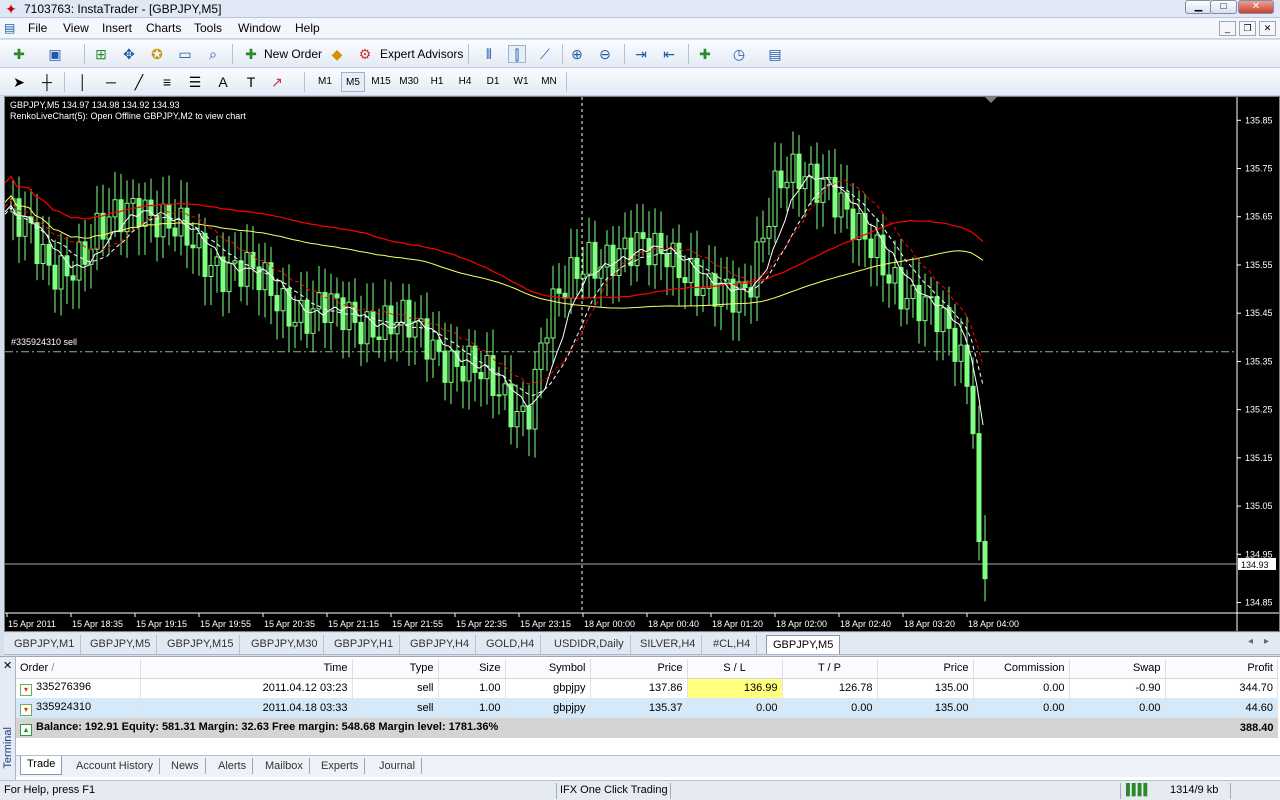 This screenshot has width=1280, height=800. Describe the element at coordinates (735, 669) in the screenshot. I see `col-sl: S / L` at that location.